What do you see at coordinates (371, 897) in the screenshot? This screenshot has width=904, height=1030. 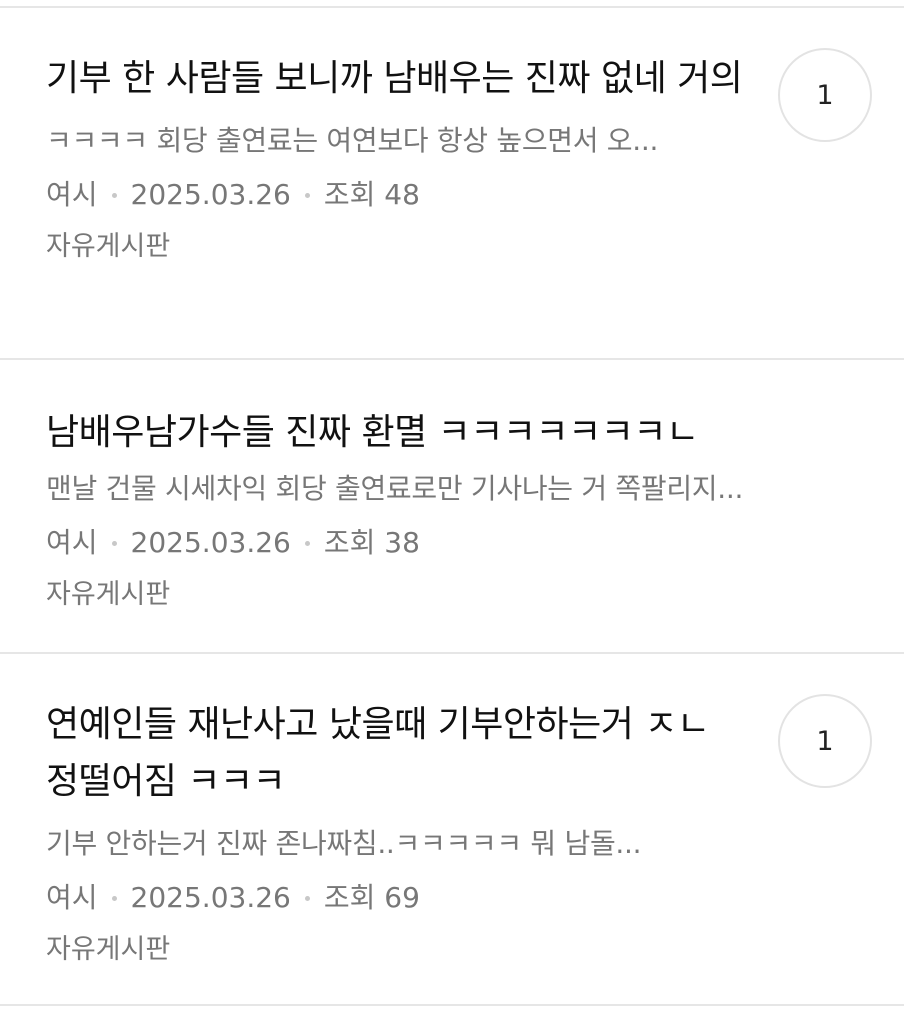 I see `post-views: 조회 69` at bounding box center [371, 897].